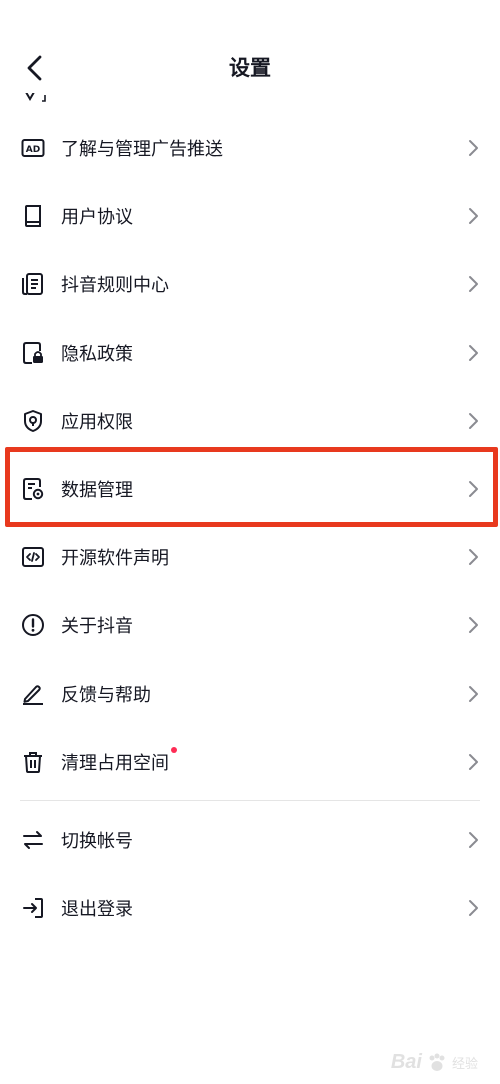 The image size is (500, 1084). What do you see at coordinates (250, 284) in the screenshot?
I see `menu-item-rules-center: 抖音规则中心` at bounding box center [250, 284].